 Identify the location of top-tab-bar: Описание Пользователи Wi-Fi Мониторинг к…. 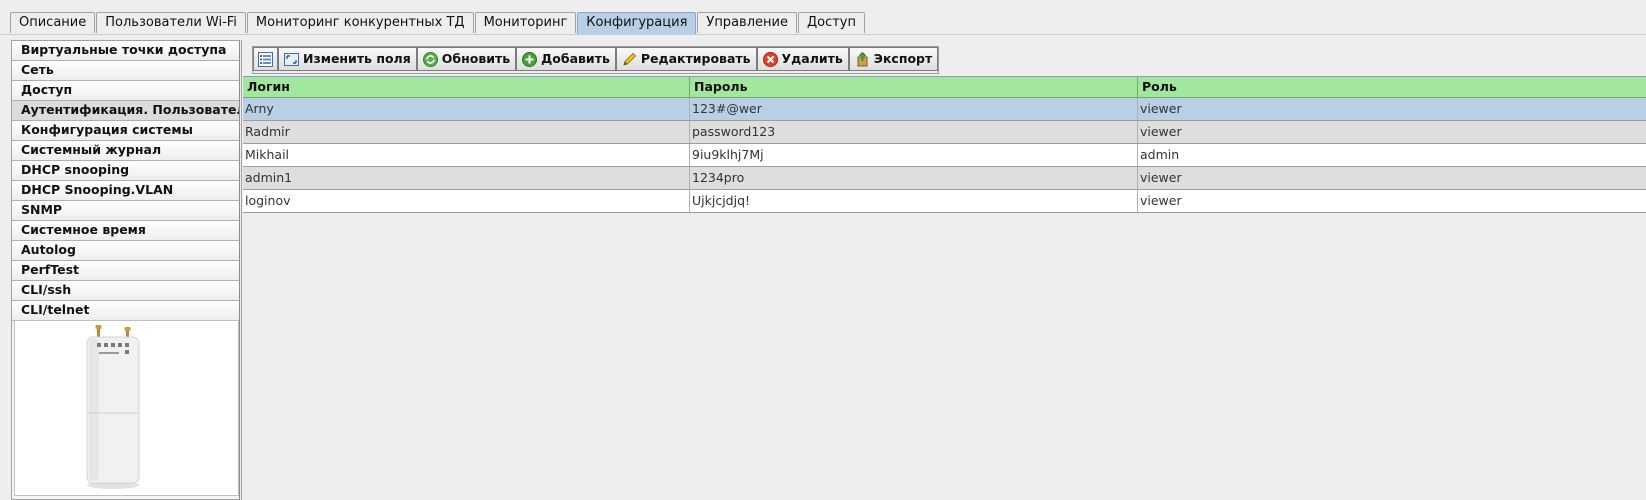
(823, 17).